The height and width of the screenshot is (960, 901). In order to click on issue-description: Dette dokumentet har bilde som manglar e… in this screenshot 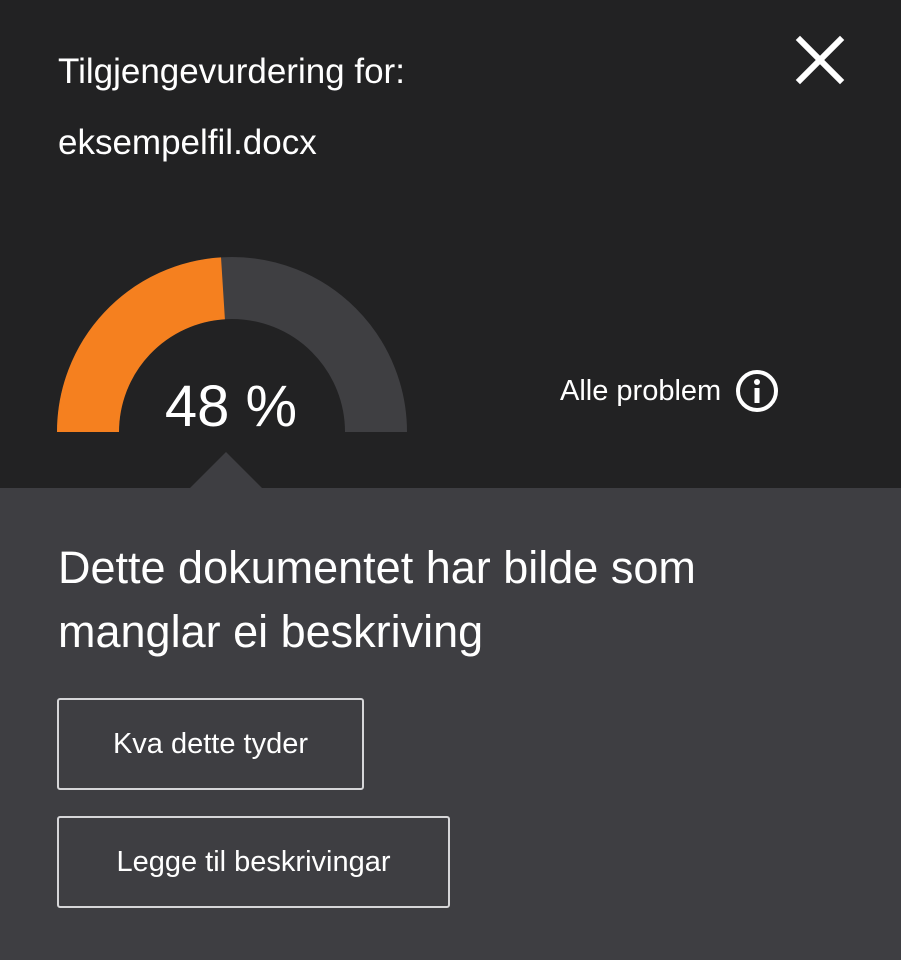, I will do `click(377, 599)`.